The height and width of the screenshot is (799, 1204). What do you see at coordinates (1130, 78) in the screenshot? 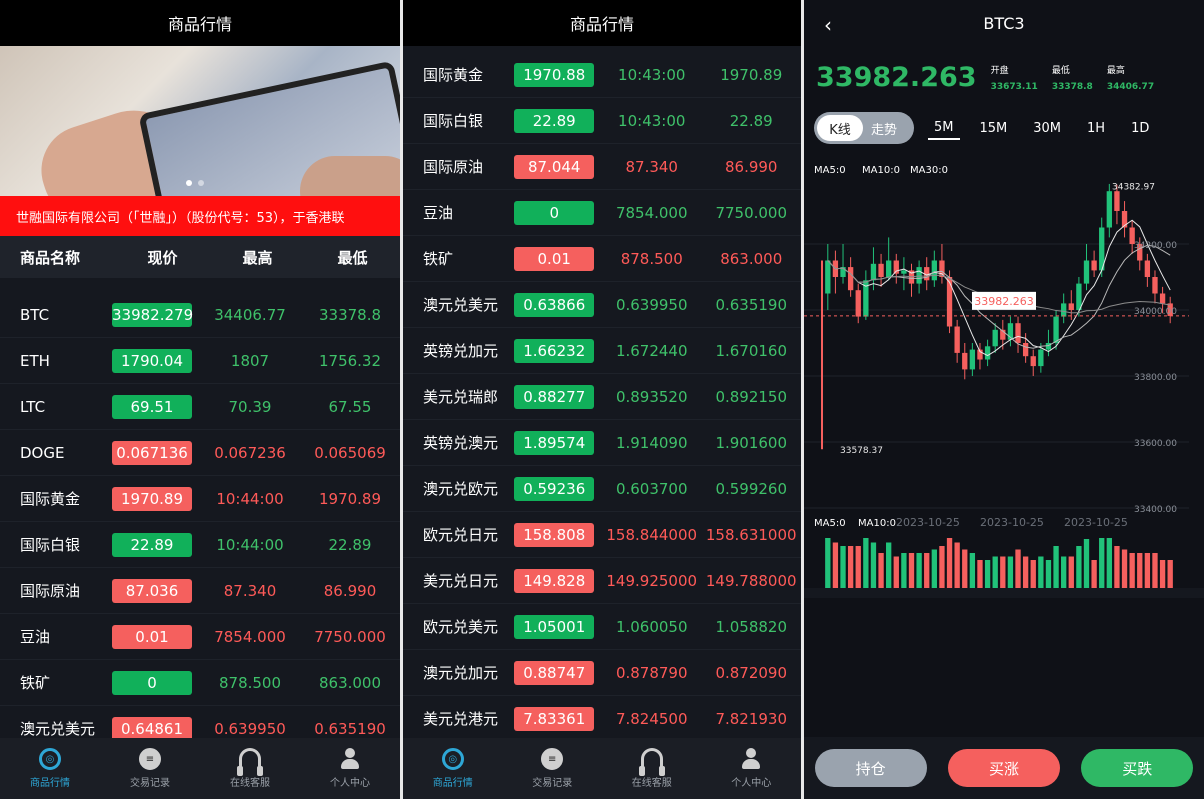
I see `stat-high: 最高 34406.77` at bounding box center [1130, 78].